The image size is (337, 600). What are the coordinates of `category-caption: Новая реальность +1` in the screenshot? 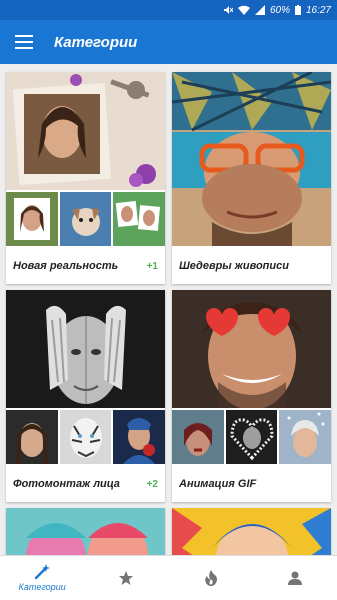 It's located at (85, 266).